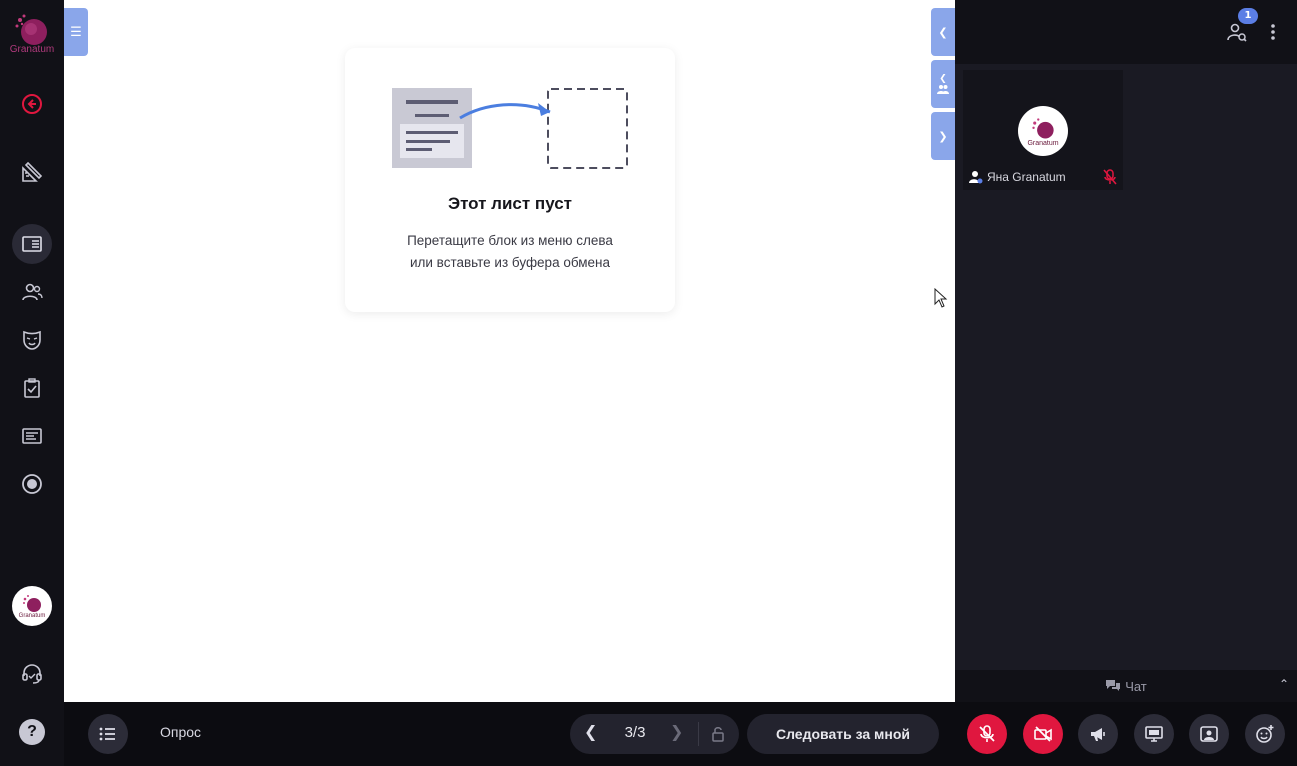  I want to click on mouse-cursor-icon, so click(941, 298).